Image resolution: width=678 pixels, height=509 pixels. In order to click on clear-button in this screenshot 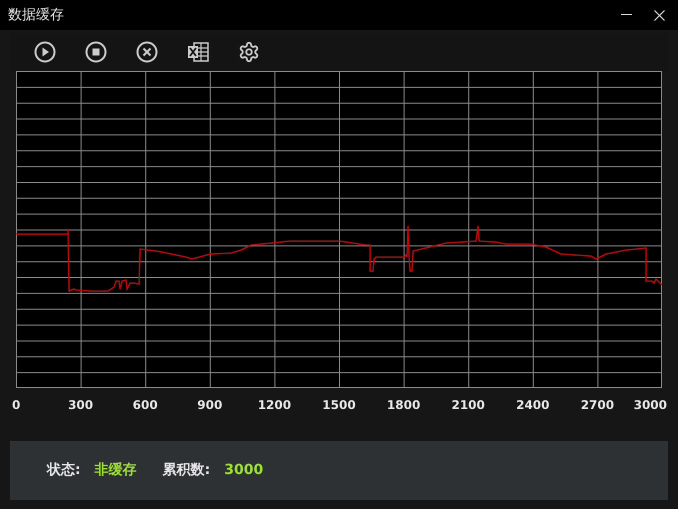, I will do `click(148, 52)`.